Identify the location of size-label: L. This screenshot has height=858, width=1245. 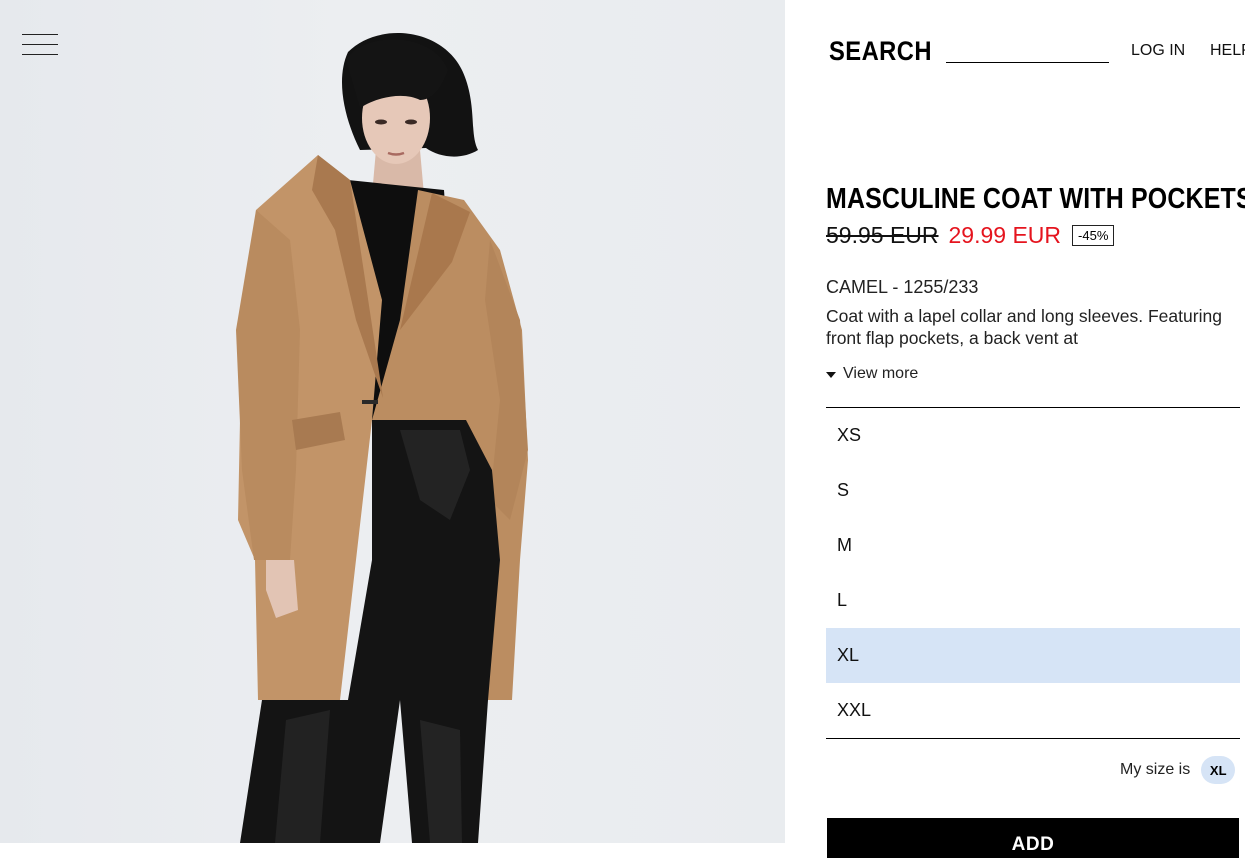
(842, 600).